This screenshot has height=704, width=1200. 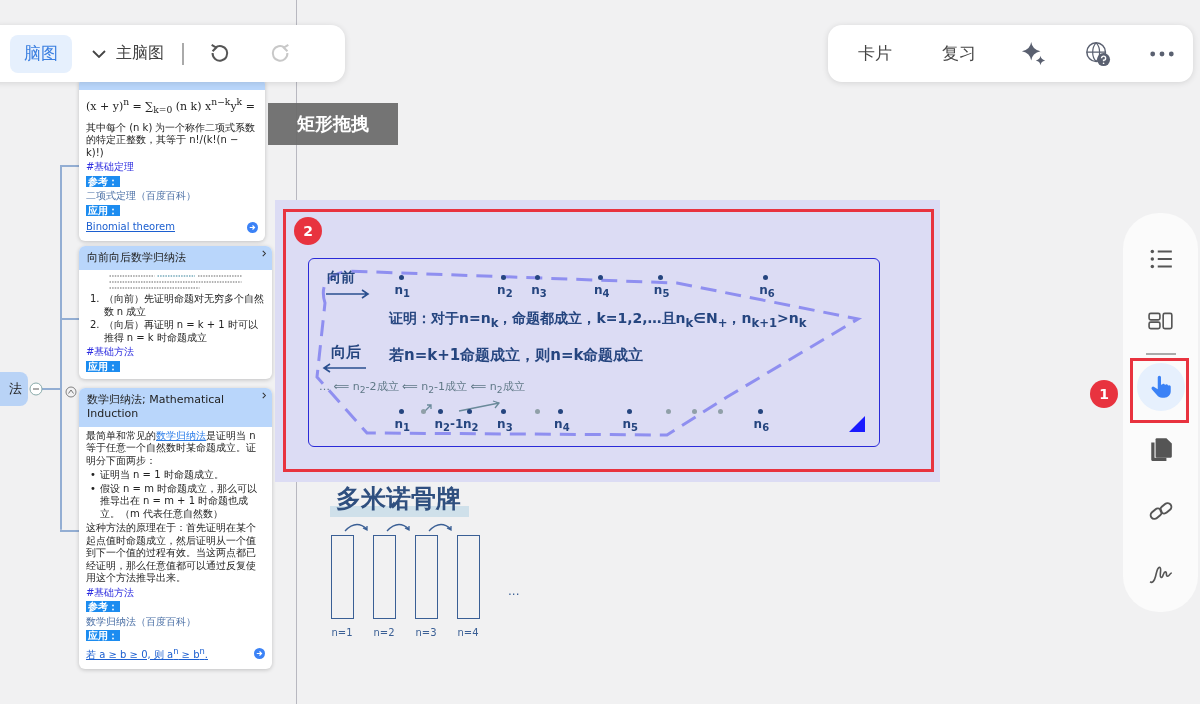 I want to click on right-arrow-icon, so click(x=348, y=294).